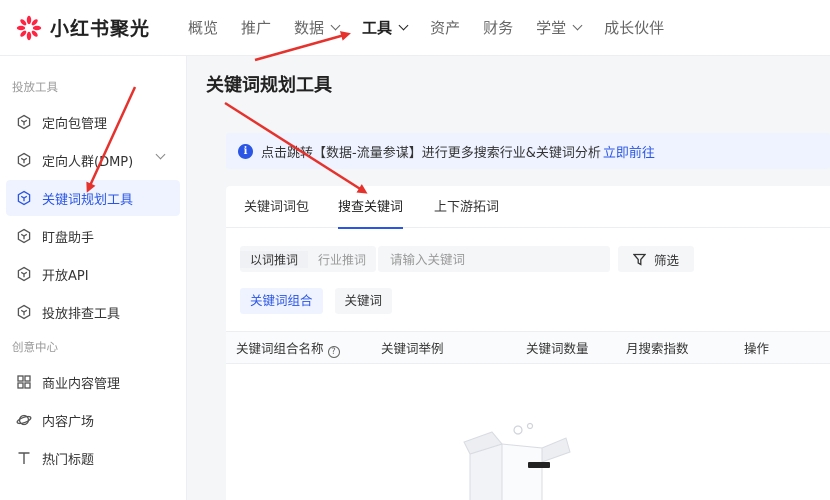 This screenshot has height=500, width=830. I want to click on sidebar-item-label: 盯盘助手, so click(68, 238).